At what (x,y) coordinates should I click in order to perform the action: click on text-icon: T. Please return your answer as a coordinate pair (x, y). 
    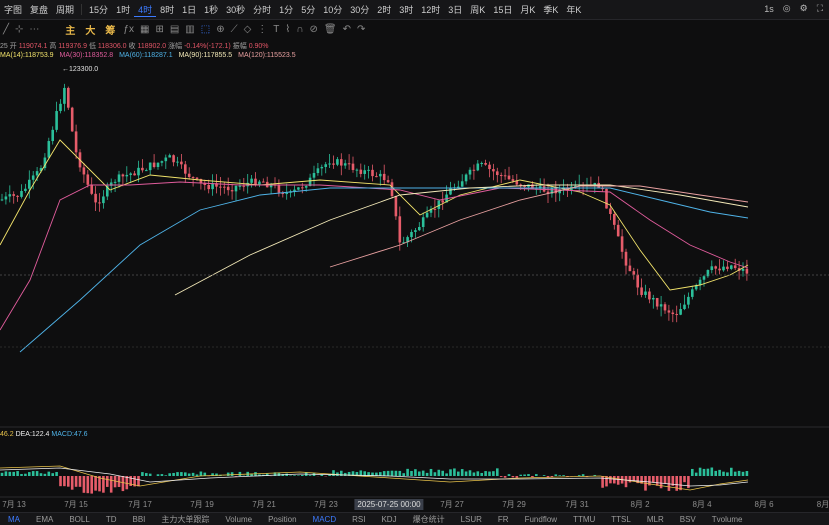
    Looking at the image, I should click on (276, 29).